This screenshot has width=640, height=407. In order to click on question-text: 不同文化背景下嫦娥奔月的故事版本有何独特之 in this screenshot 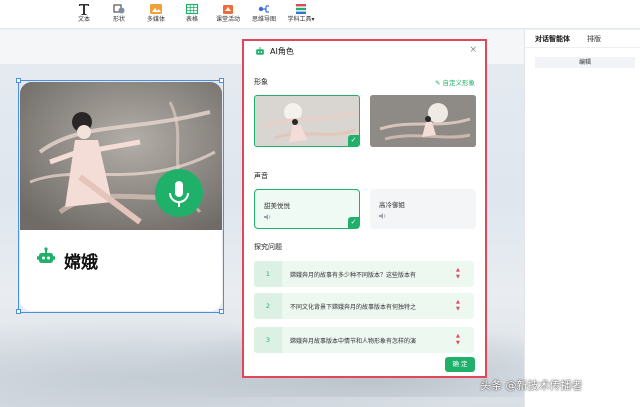, I will do `click(370, 306)`.